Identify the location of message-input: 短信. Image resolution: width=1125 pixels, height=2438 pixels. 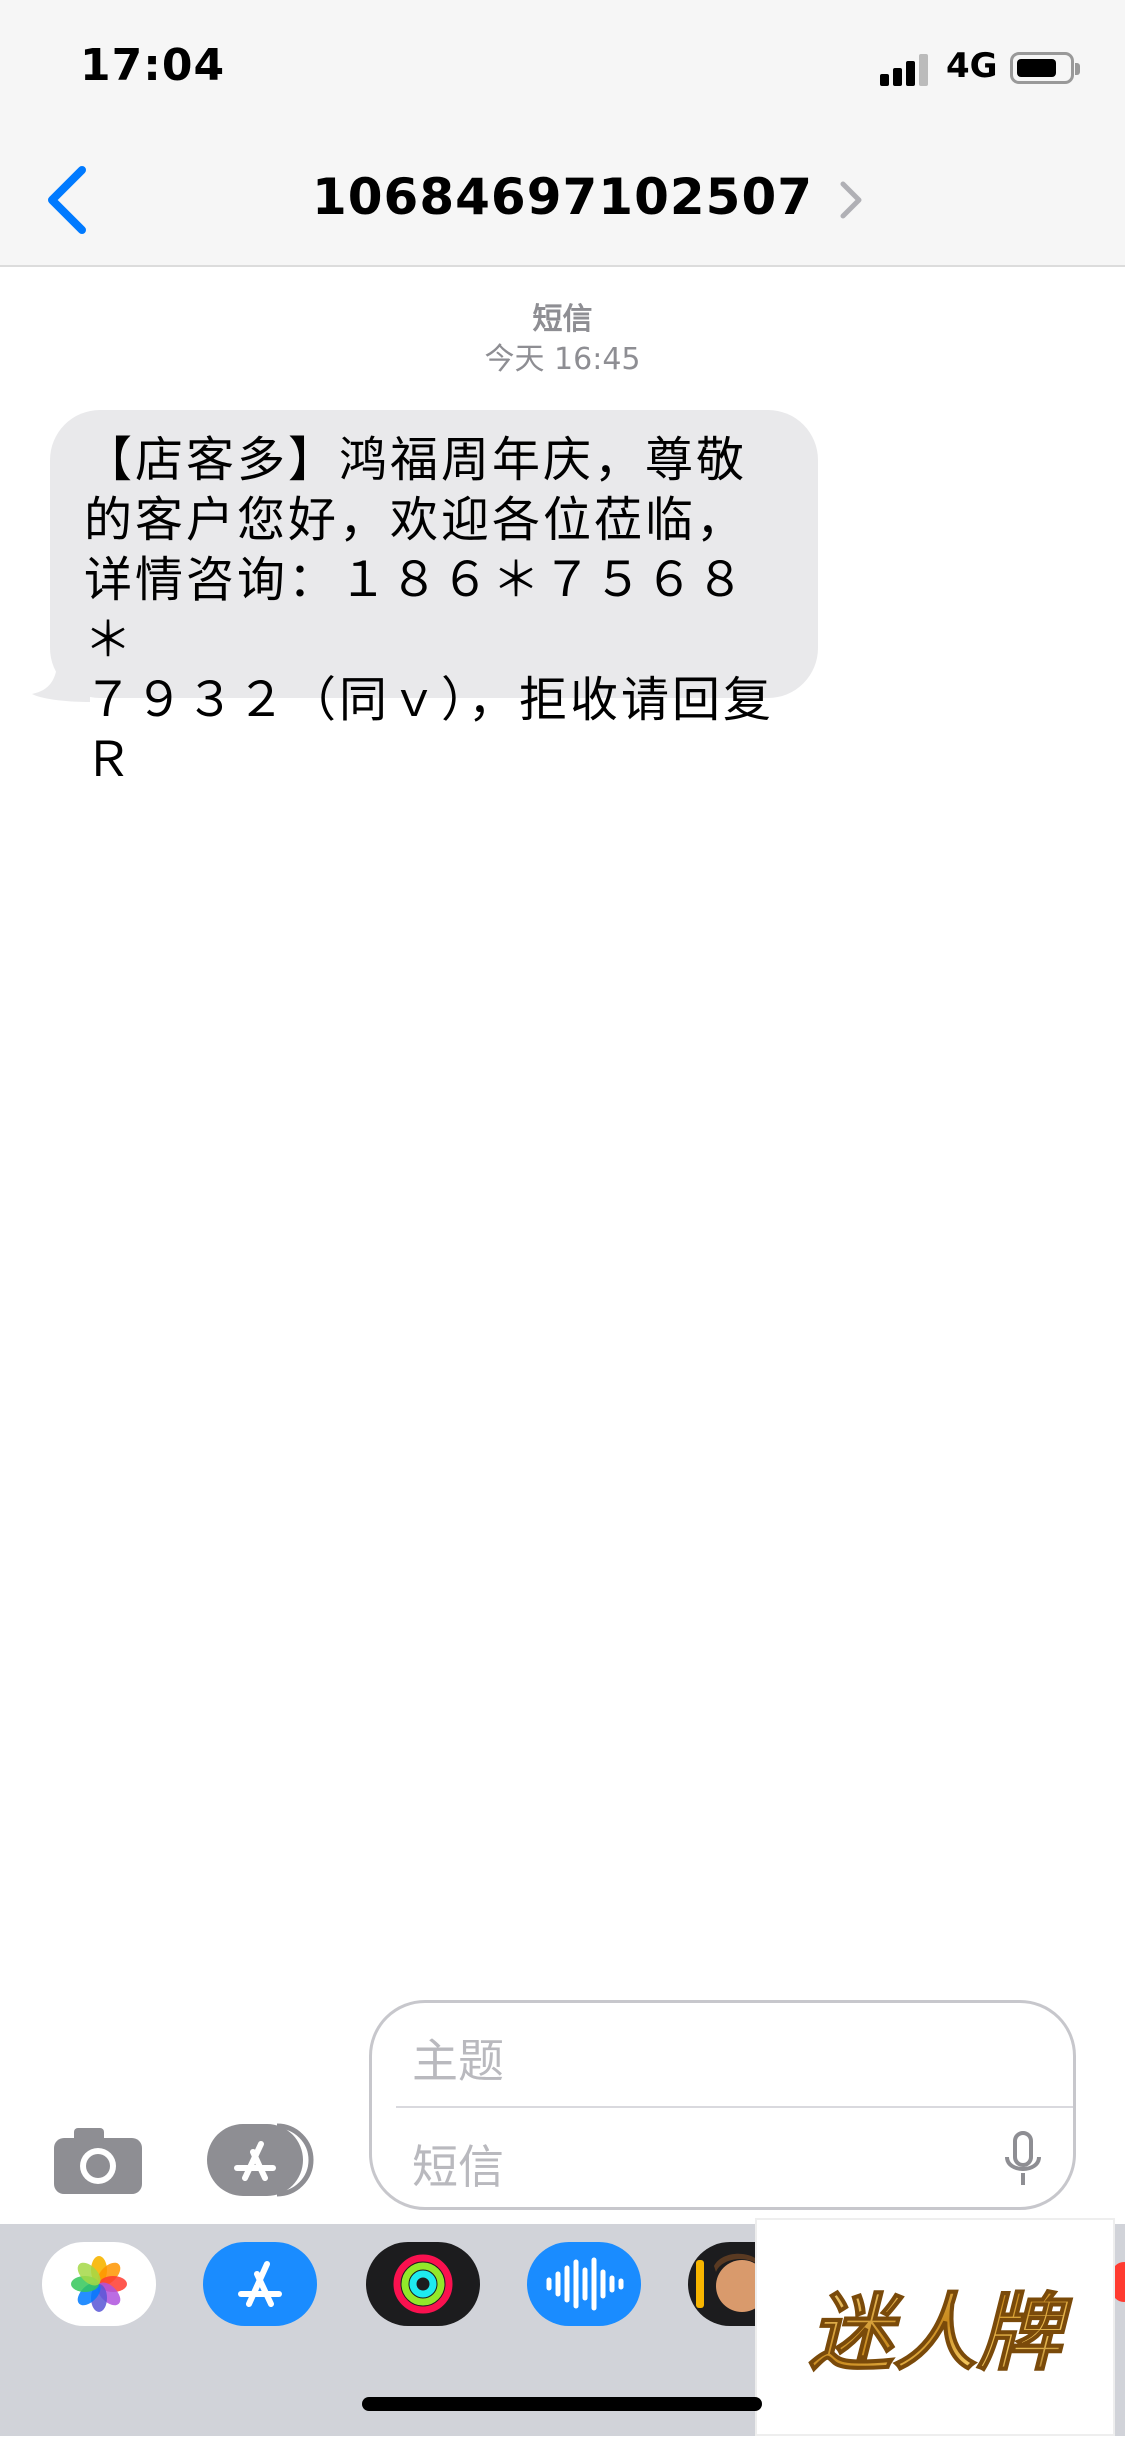
(458, 2164).